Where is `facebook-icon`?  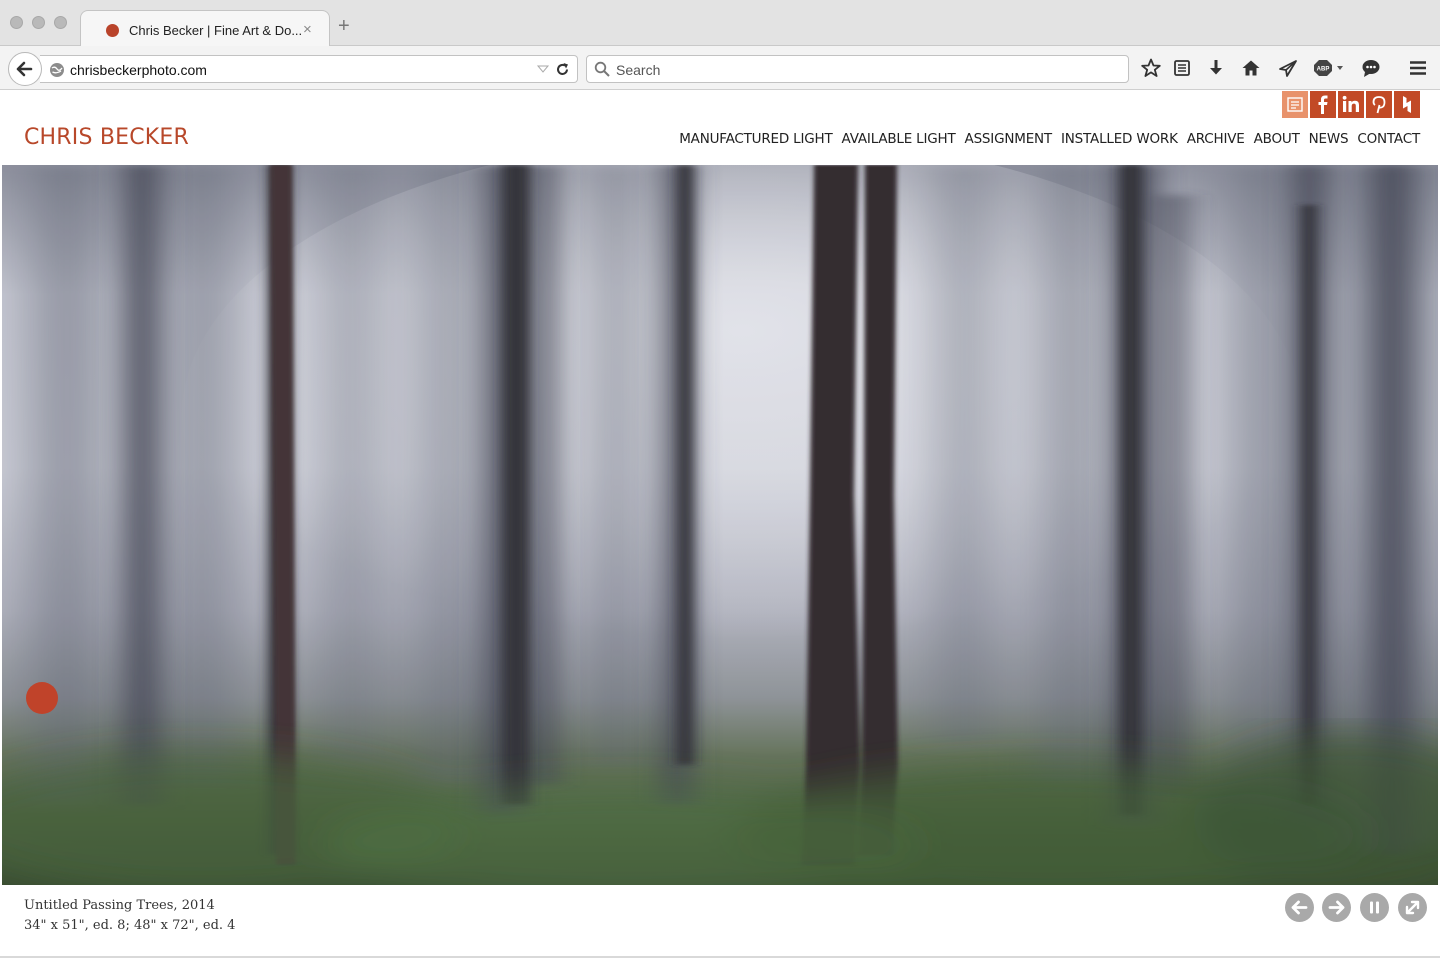 facebook-icon is located at coordinates (1323, 104).